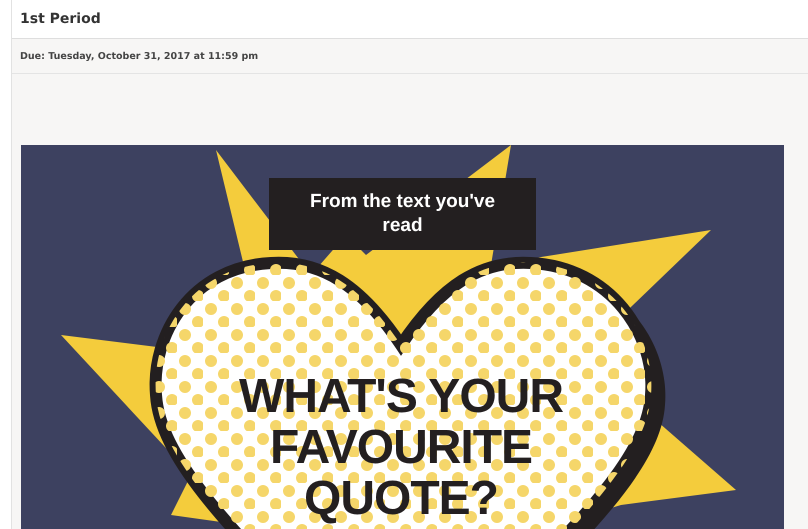 Image resolution: width=808 pixels, height=529 pixels. What do you see at coordinates (402, 214) in the screenshot?
I see `caption-text: From the text you've read` at bounding box center [402, 214].